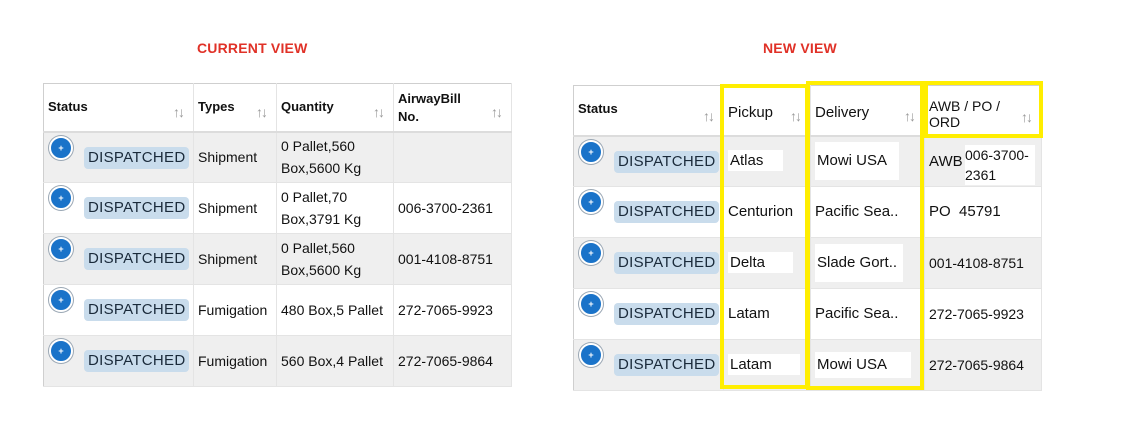 The height and width of the screenshot is (432, 1143). What do you see at coordinates (335, 310) in the screenshot?
I see `quantity-cell: 480 Box,5 Pallet` at bounding box center [335, 310].